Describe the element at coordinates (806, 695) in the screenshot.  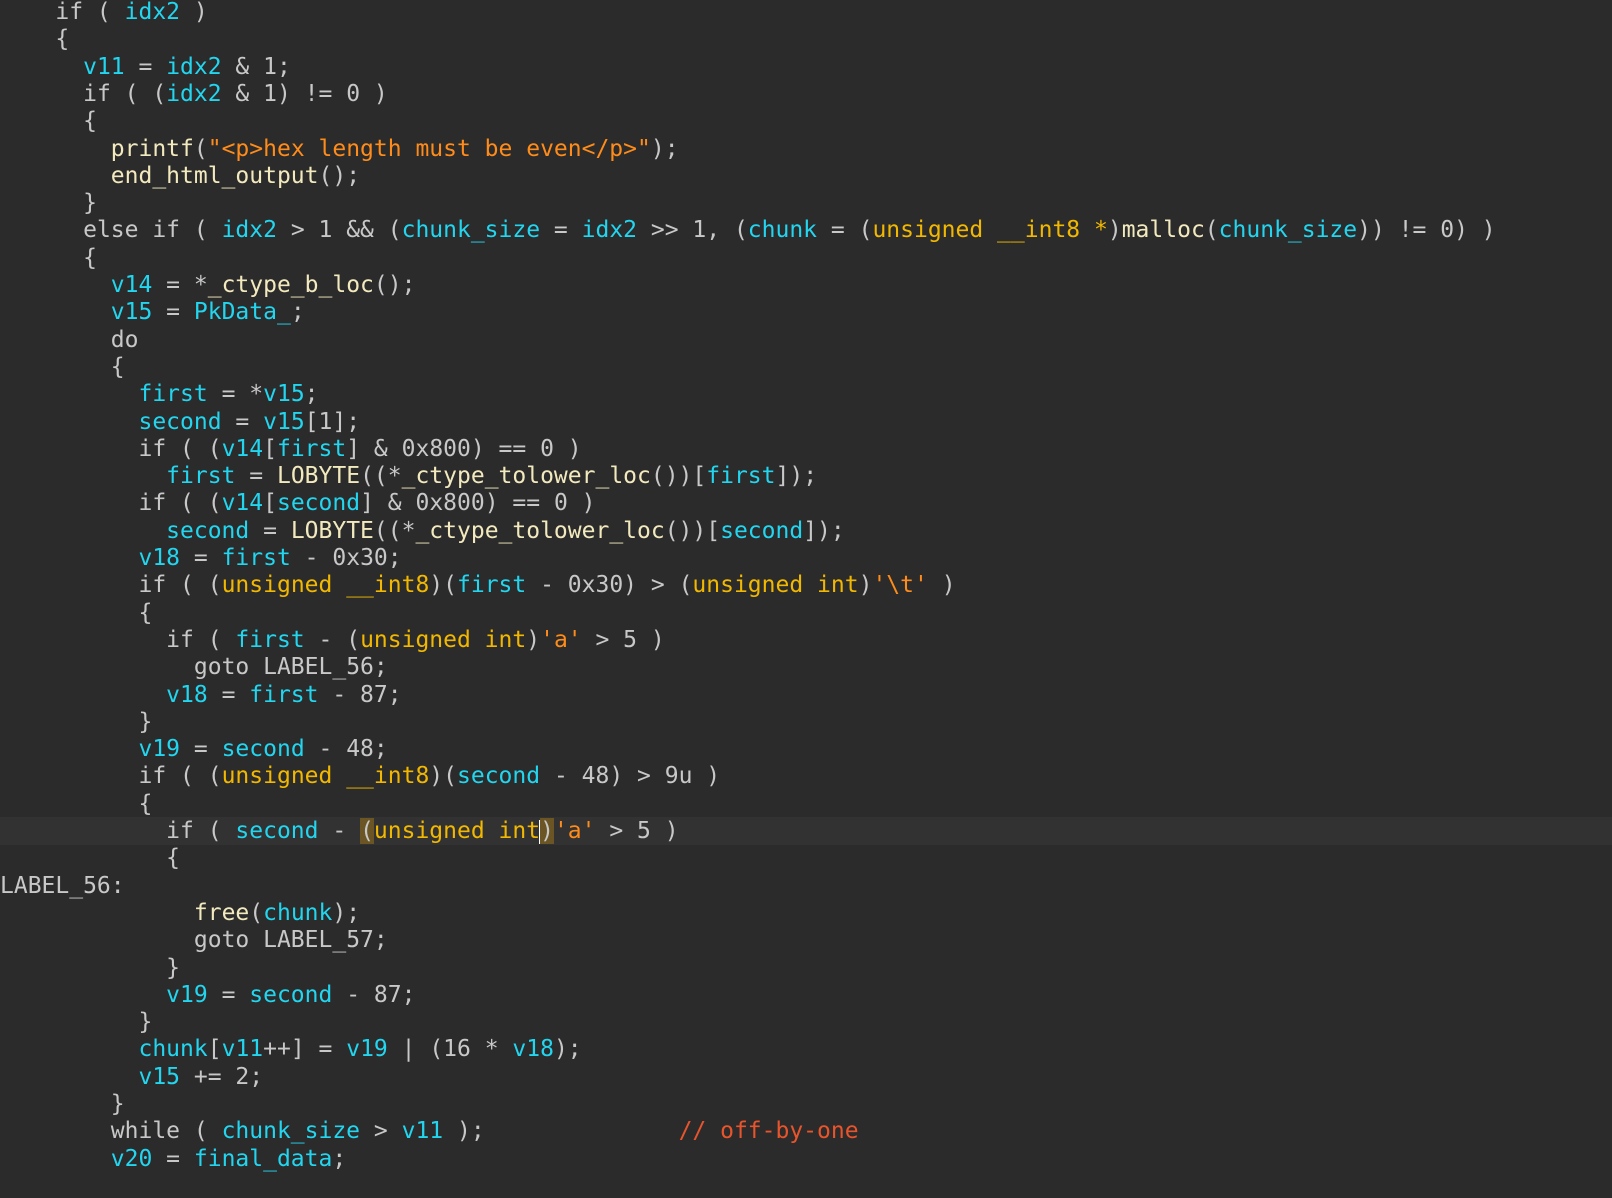
I see `code-line: v18 = first - 87;` at that location.